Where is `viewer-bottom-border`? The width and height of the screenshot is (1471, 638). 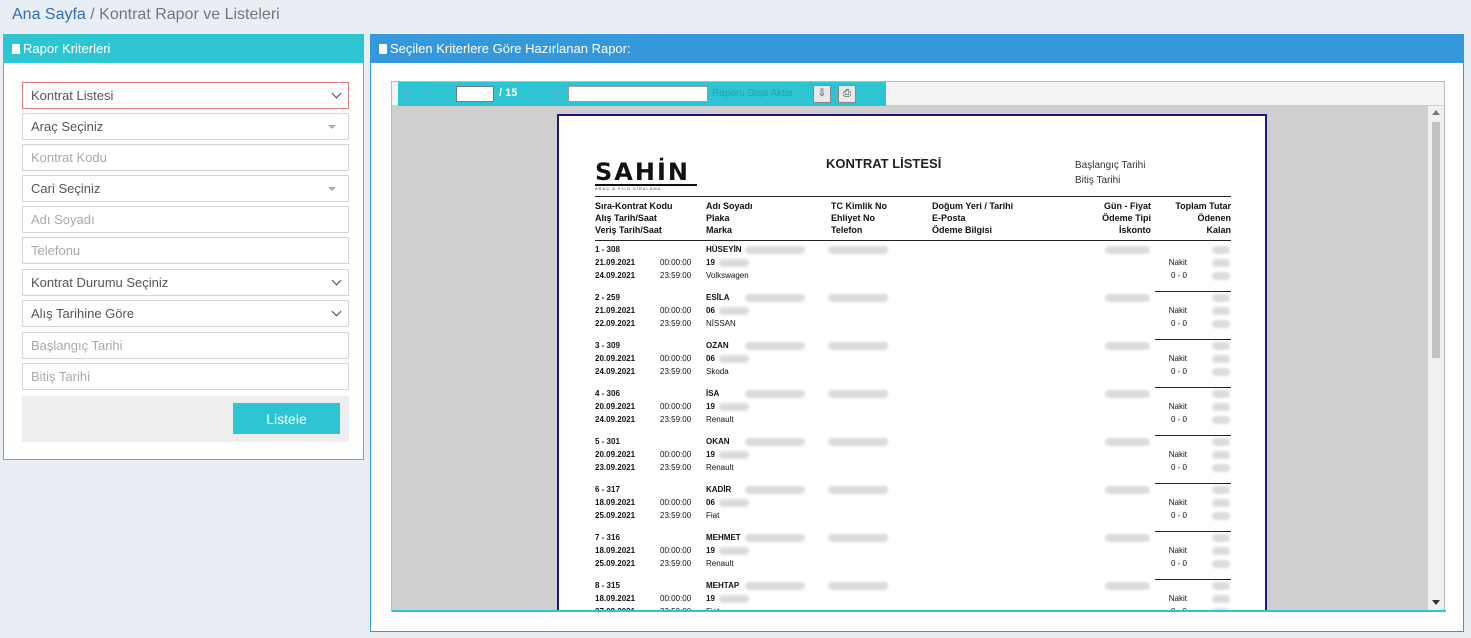
viewer-bottom-border is located at coordinates (919, 611).